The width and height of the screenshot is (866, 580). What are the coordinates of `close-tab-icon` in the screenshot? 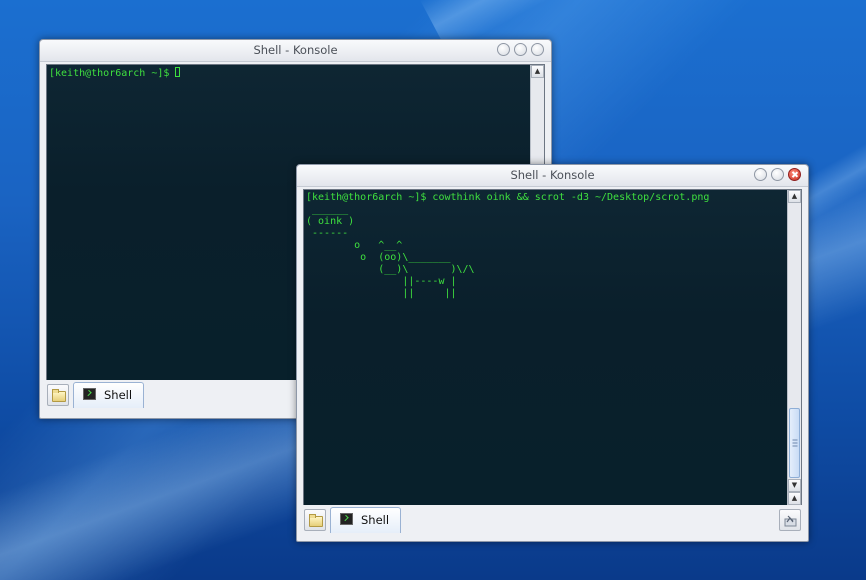 It's located at (790, 521).